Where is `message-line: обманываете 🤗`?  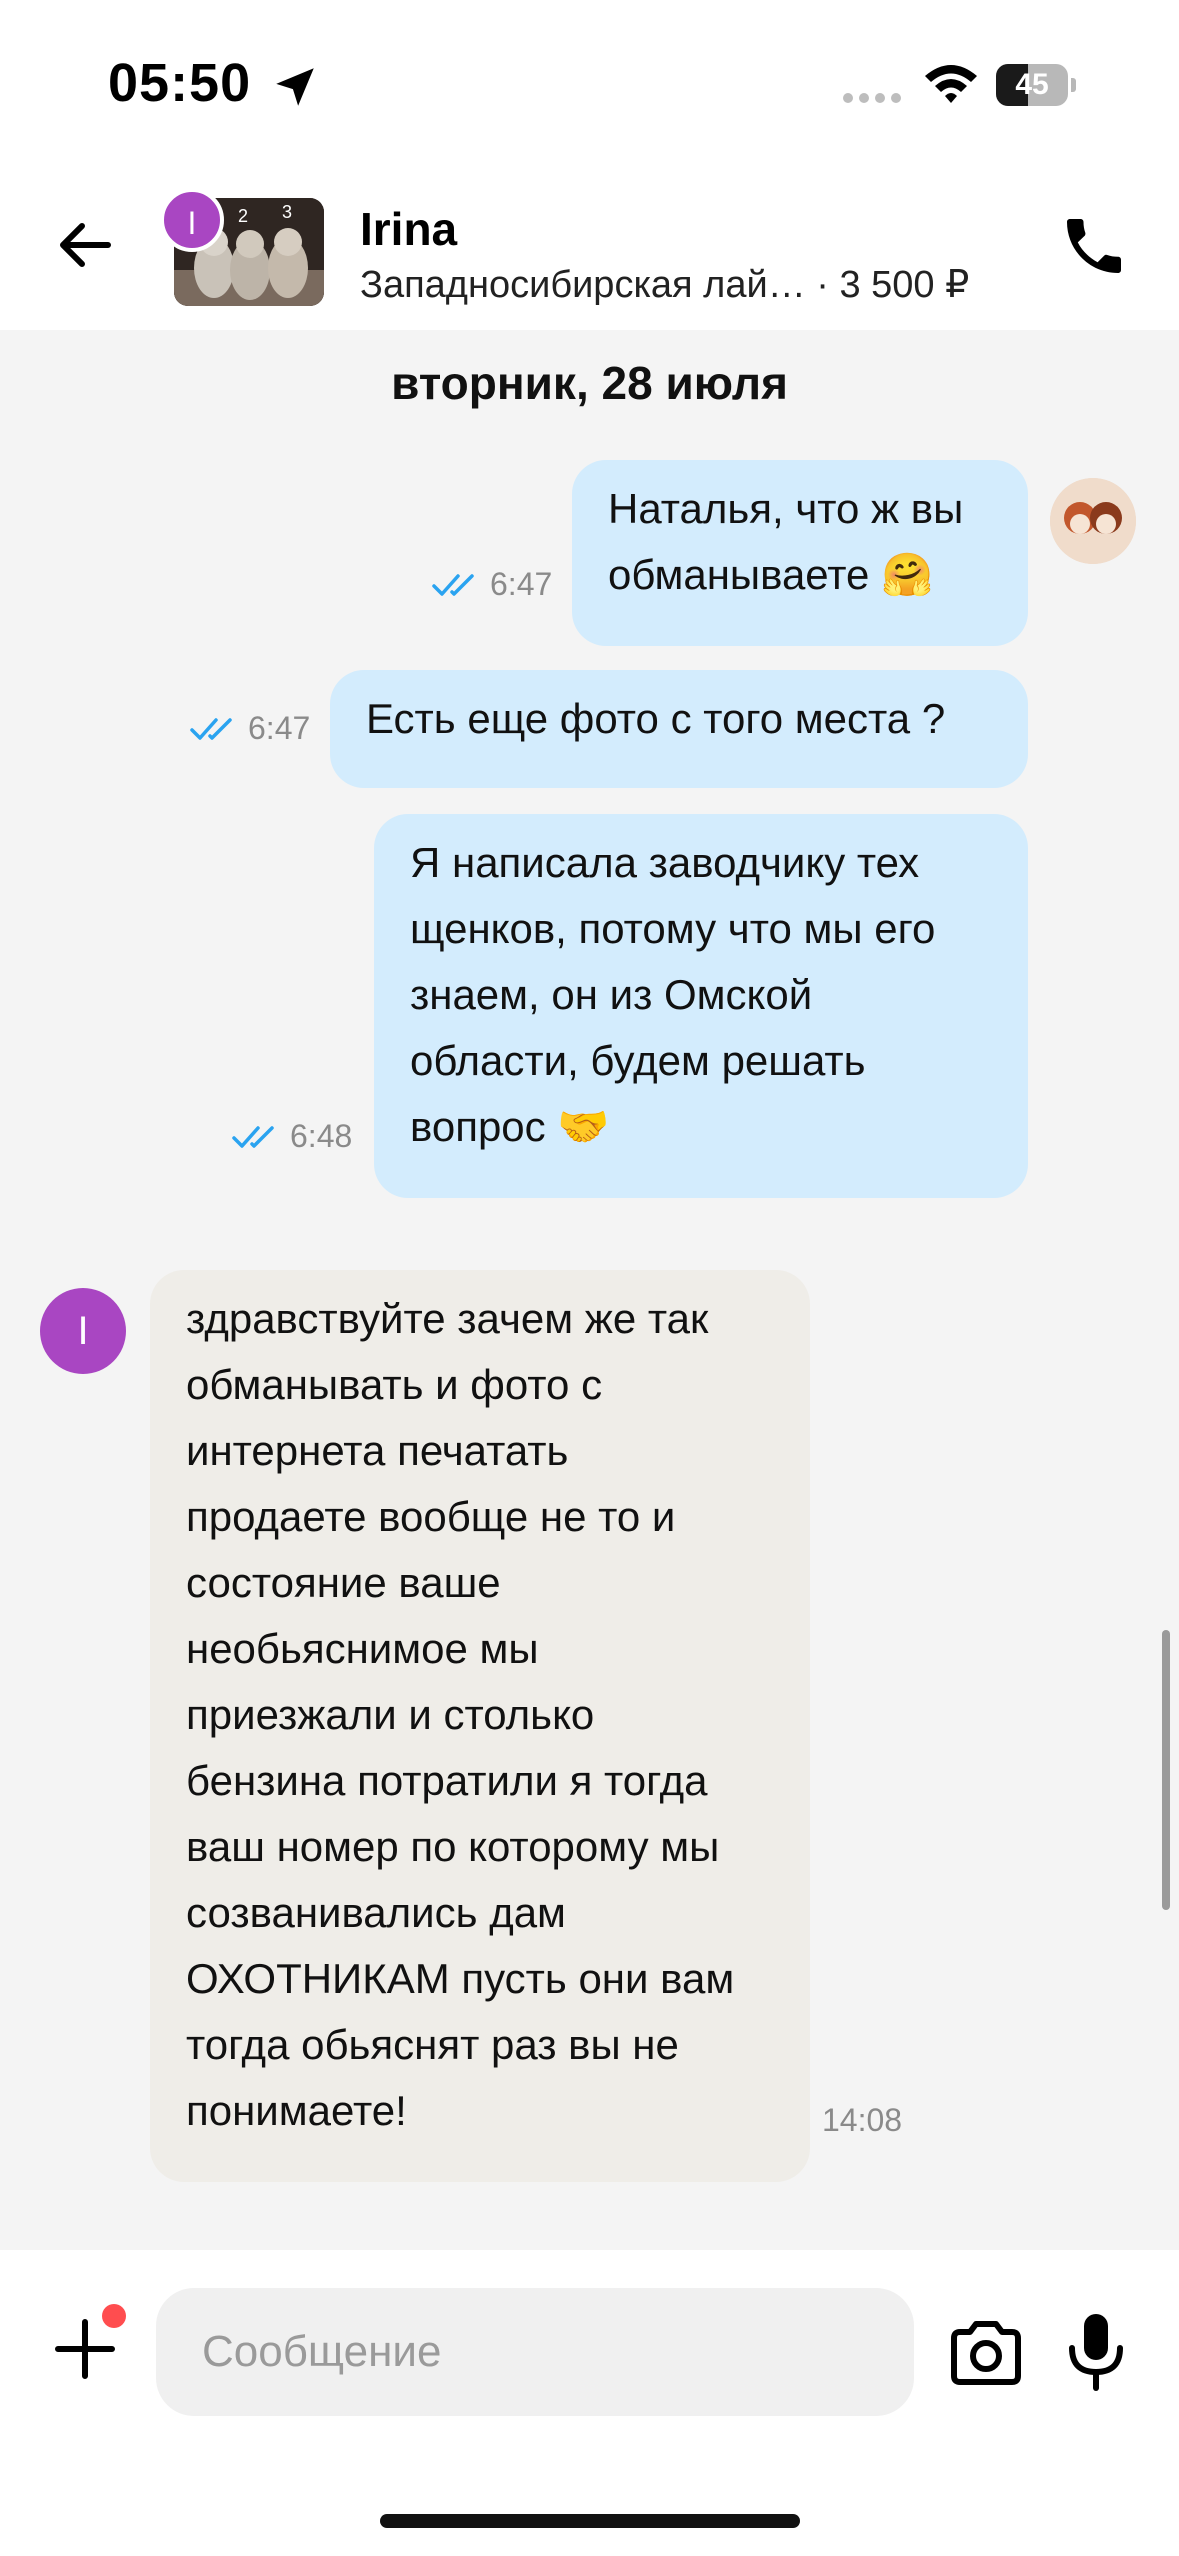 message-line: обманываете 🤗 is located at coordinates (771, 574).